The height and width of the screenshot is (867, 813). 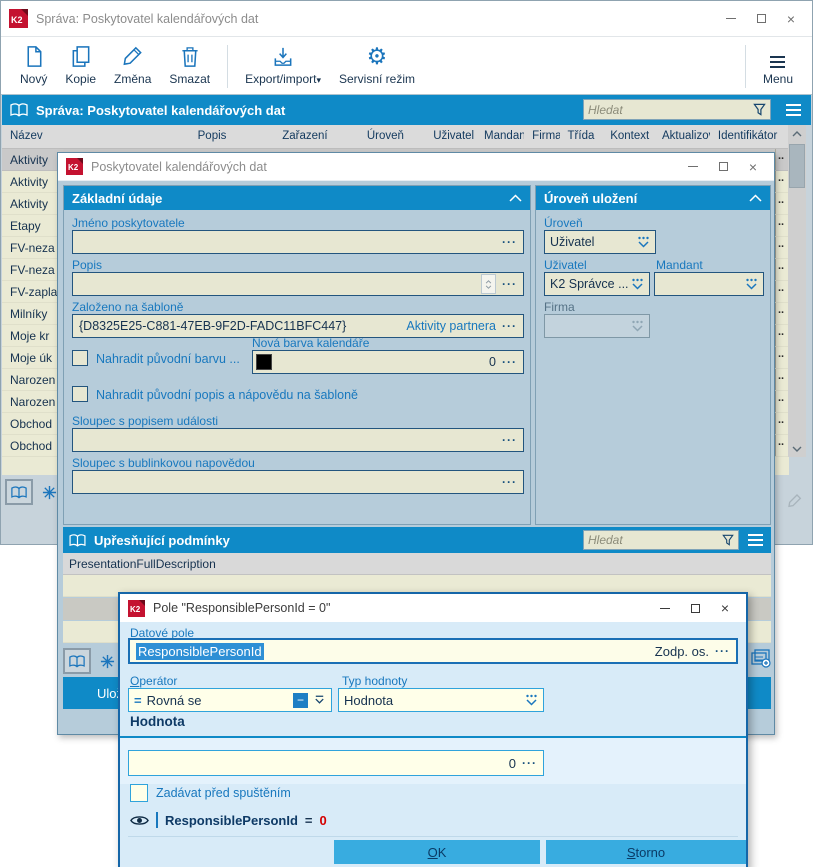 What do you see at coordinates (541, 136) in the screenshot?
I see `column-header: Firma` at bounding box center [541, 136].